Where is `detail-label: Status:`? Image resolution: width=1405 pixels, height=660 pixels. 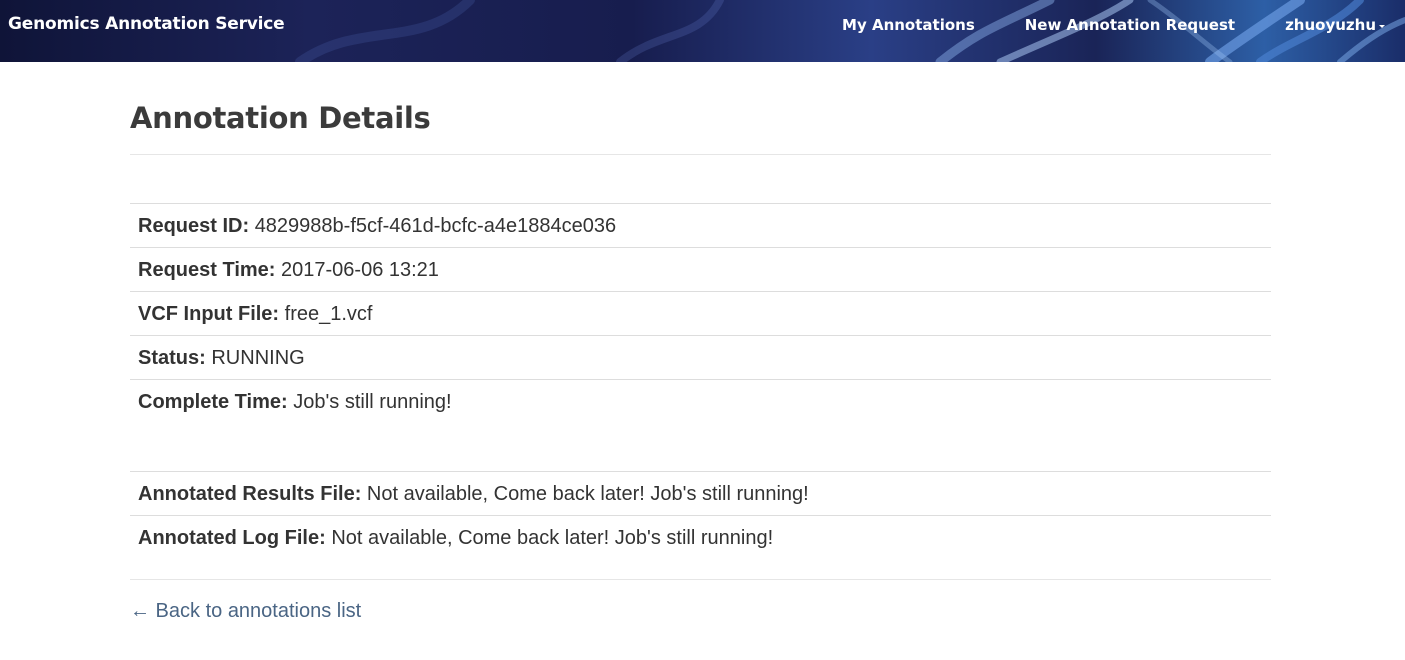
detail-label: Status: is located at coordinates (172, 358).